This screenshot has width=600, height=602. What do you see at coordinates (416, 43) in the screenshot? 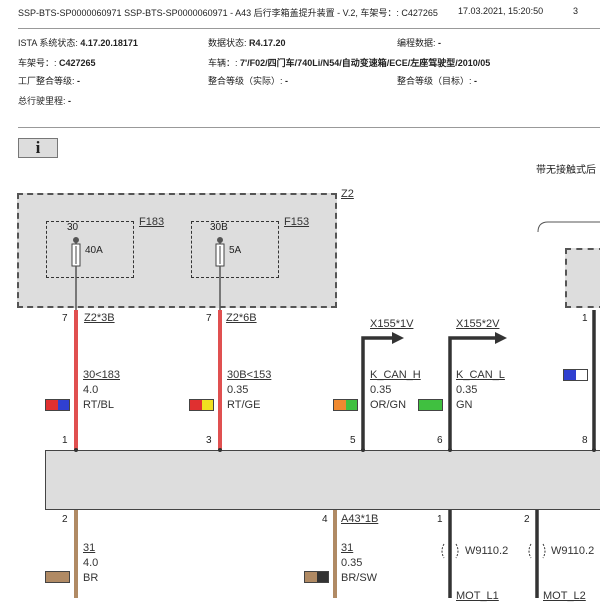
I see `prog-label: 编程数据:` at bounding box center [416, 43].